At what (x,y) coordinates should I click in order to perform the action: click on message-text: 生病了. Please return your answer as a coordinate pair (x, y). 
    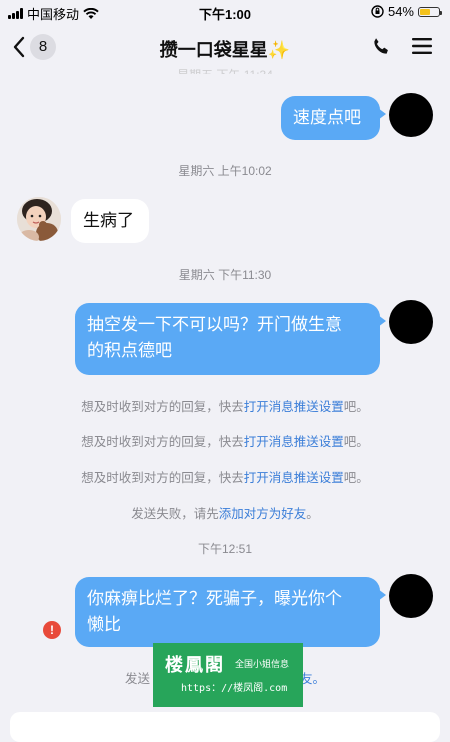
    Looking at the image, I should click on (108, 220).